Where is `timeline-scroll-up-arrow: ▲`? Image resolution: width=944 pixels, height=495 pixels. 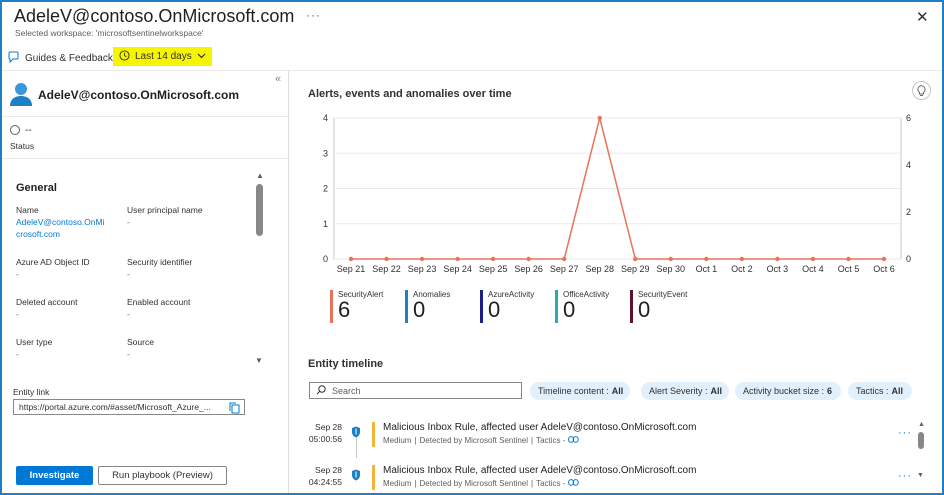
timeline-scroll-up-arrow: ▲ is located at coordinates (921, 424).